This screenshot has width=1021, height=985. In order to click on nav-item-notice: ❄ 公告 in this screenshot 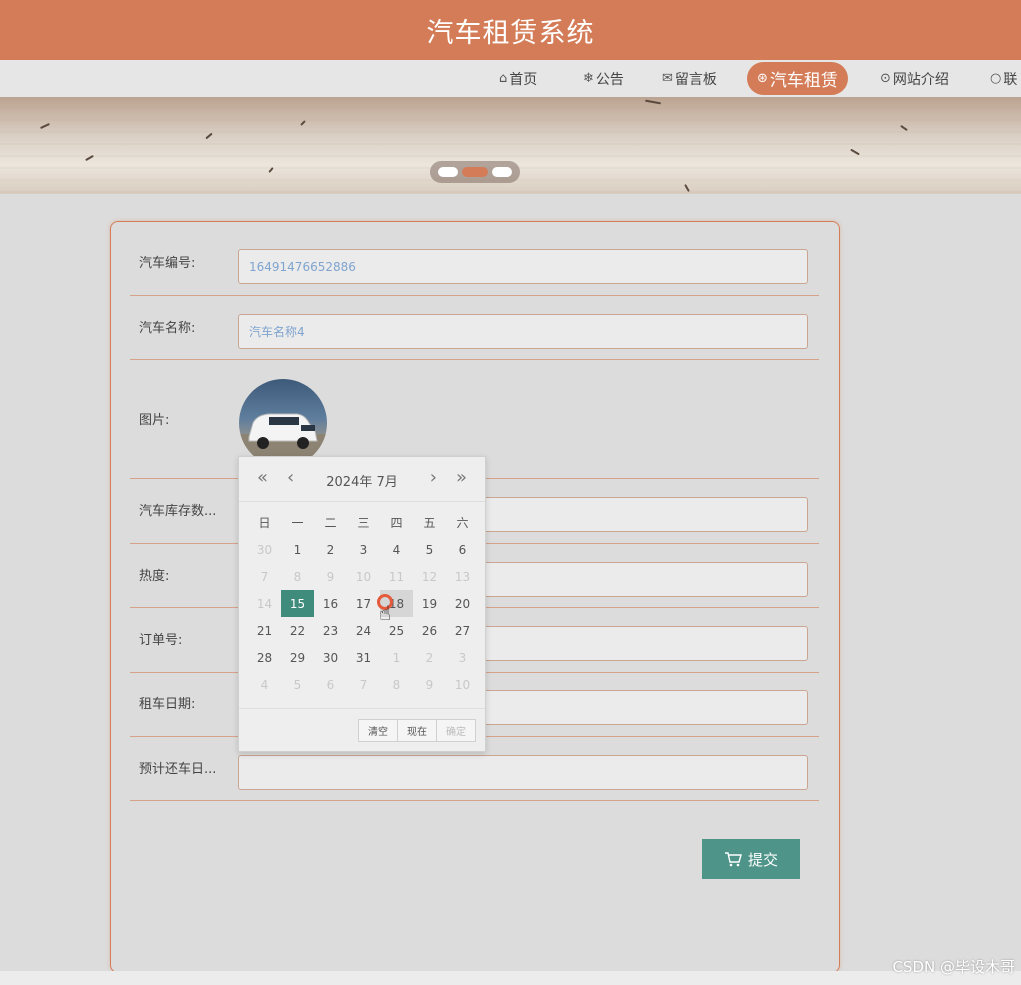, I will do `click(603, 78)`.